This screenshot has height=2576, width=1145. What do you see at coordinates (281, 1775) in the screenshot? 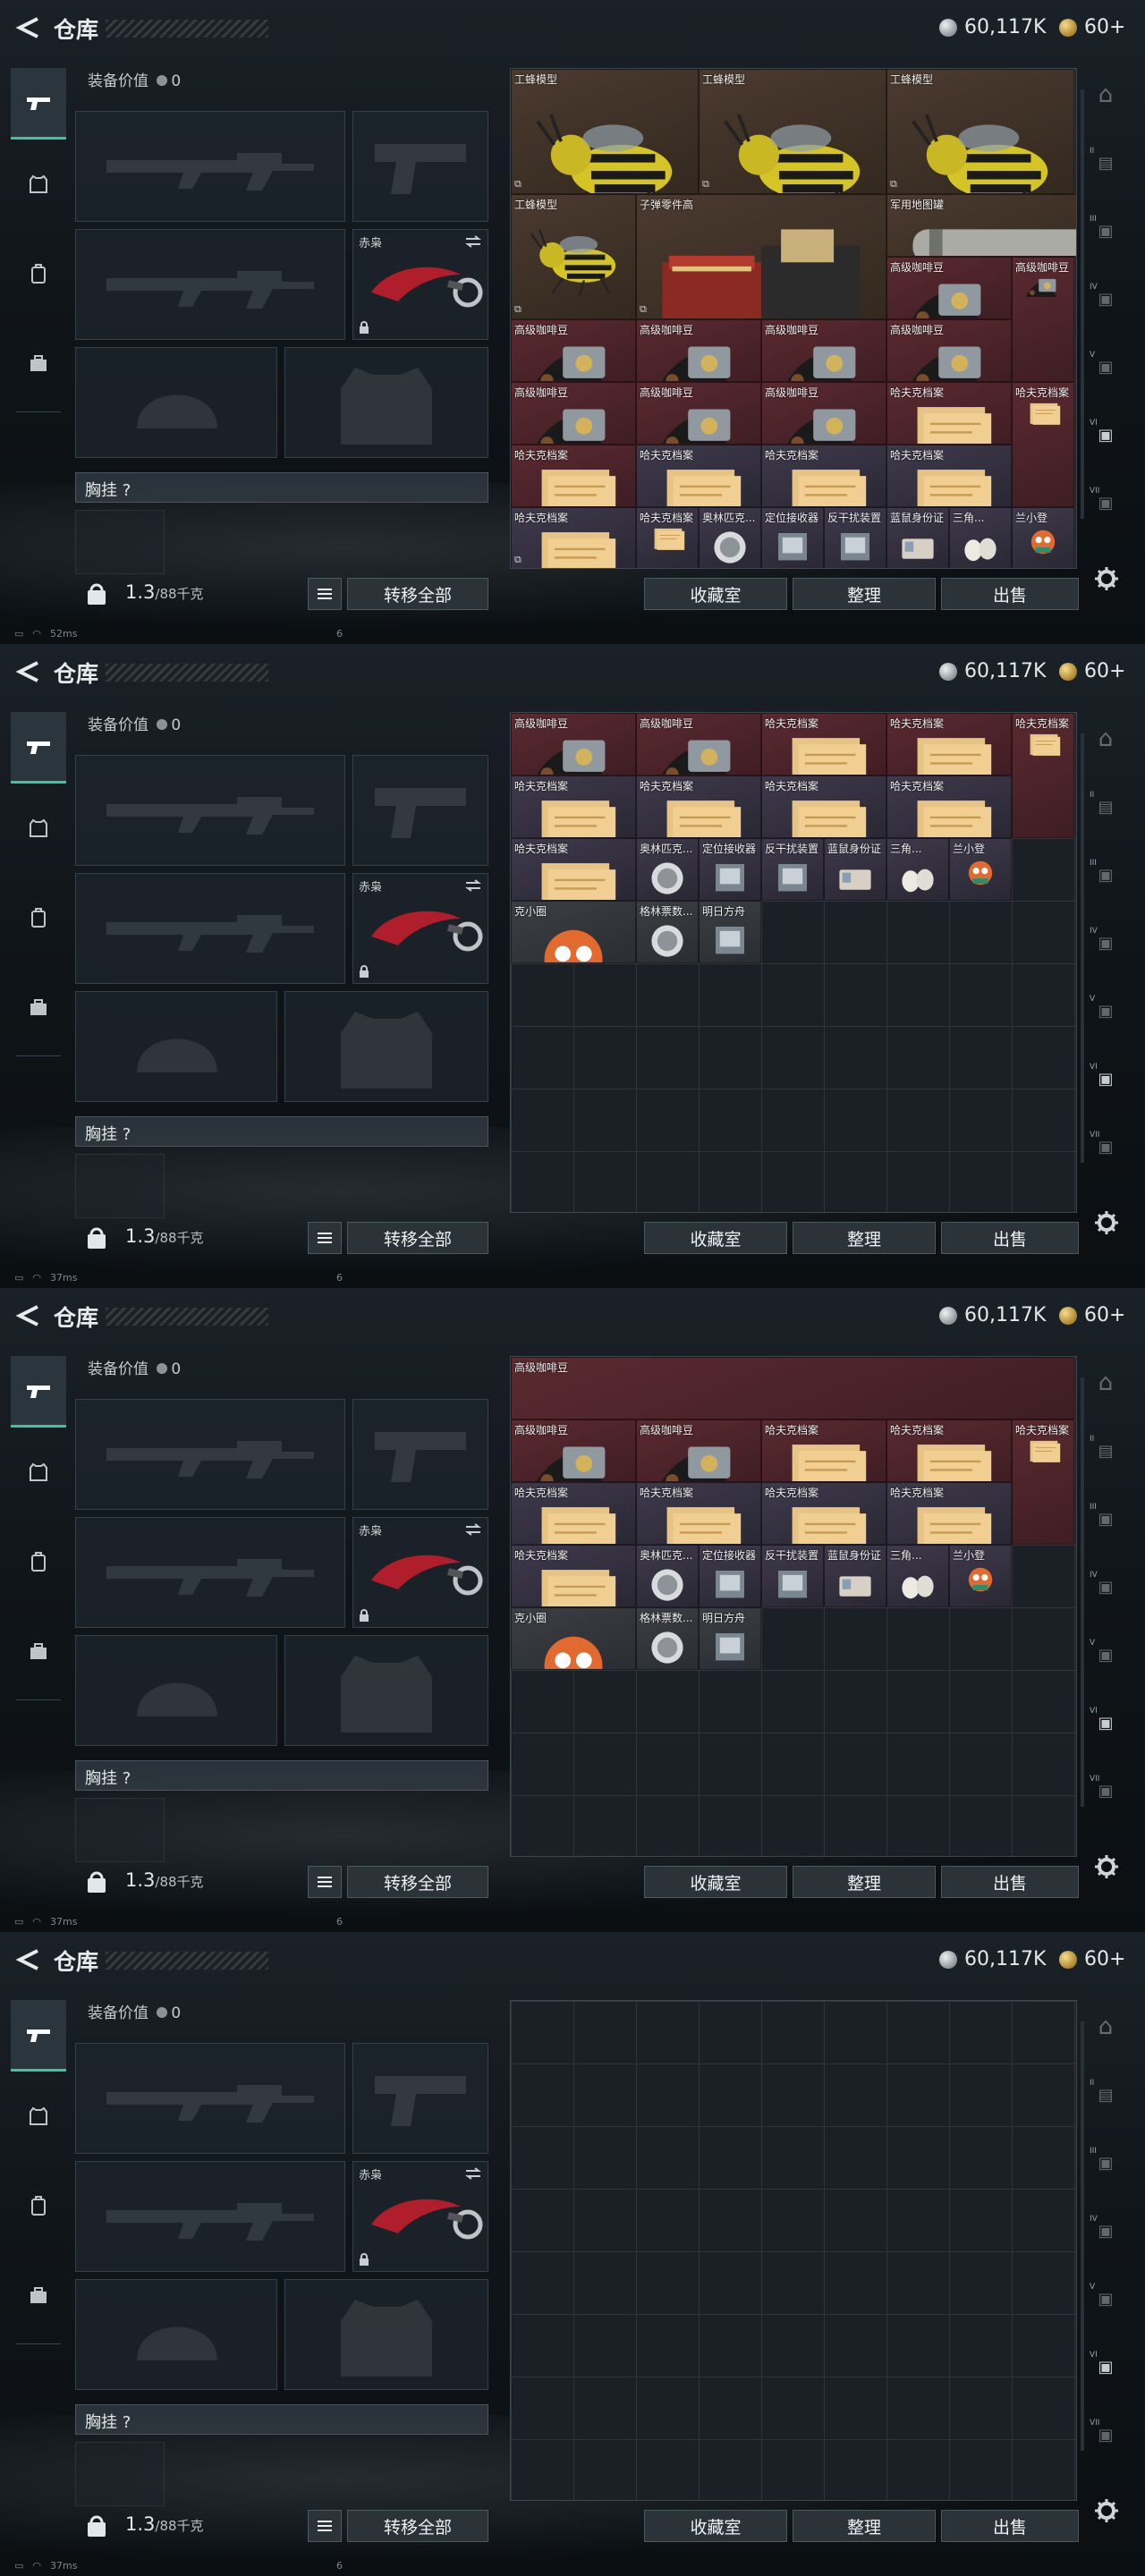
I see `chest-rig-slot: 胸挂 ?` at bounding box center [281, 1775].